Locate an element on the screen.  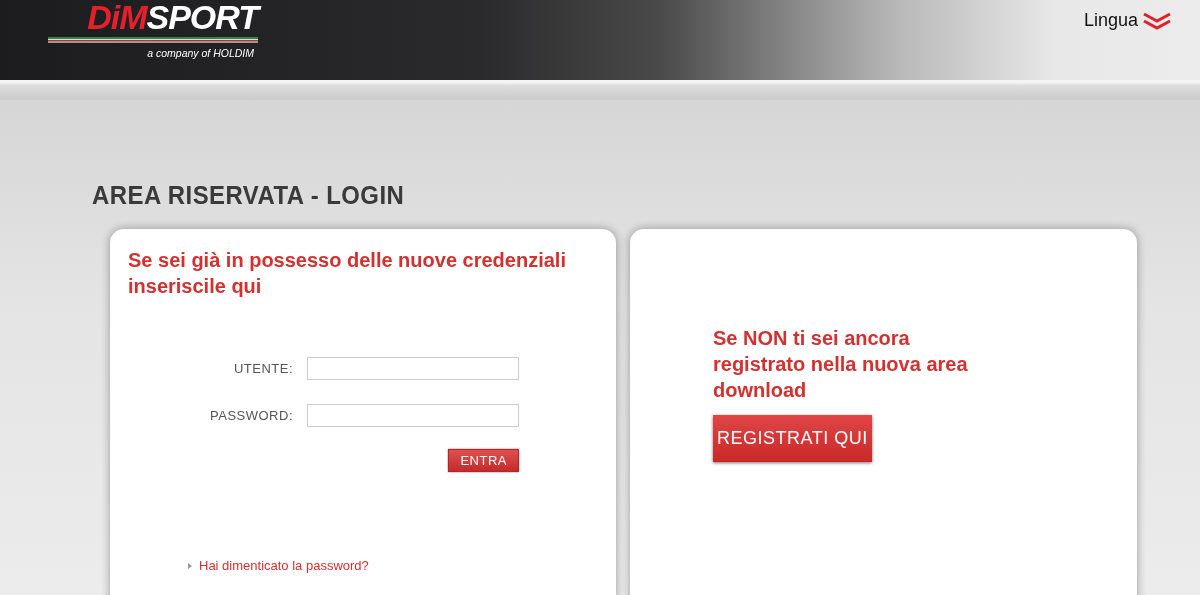
double-chevron-icon is located at coordinates (1157, 20).